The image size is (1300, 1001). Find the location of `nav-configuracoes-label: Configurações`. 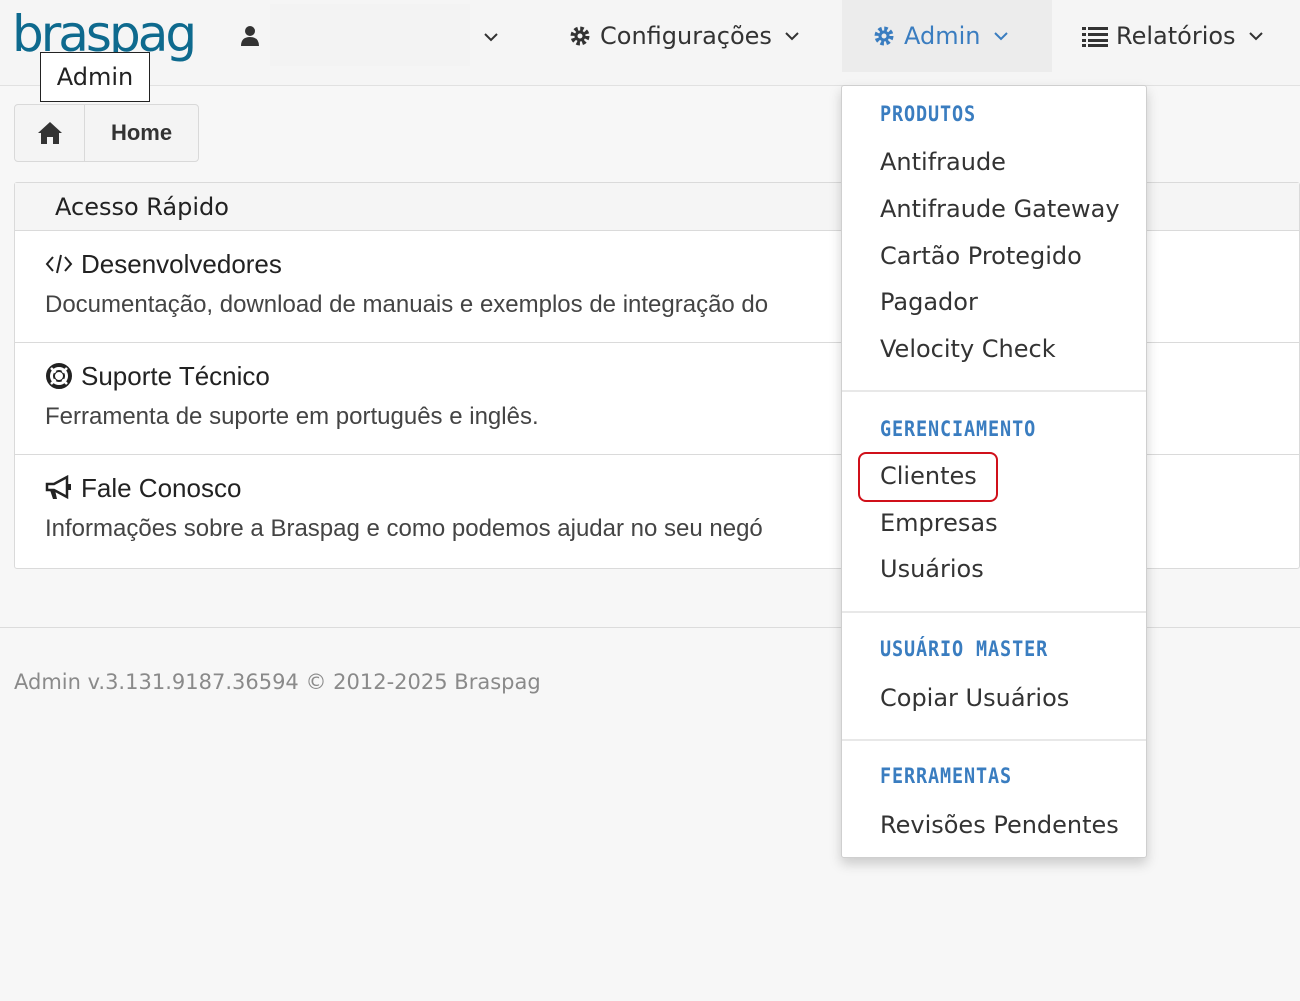

nav-configuracoes-label: Configurações is located at coordinates (686, 36).